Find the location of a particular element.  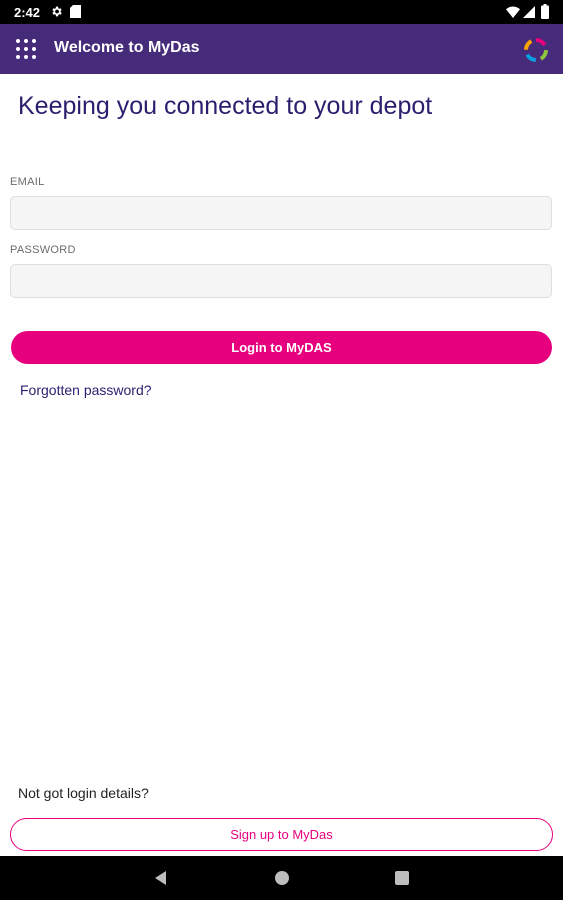

forgot-password-link: Forgotten password? is located at coordinates (86, 390).